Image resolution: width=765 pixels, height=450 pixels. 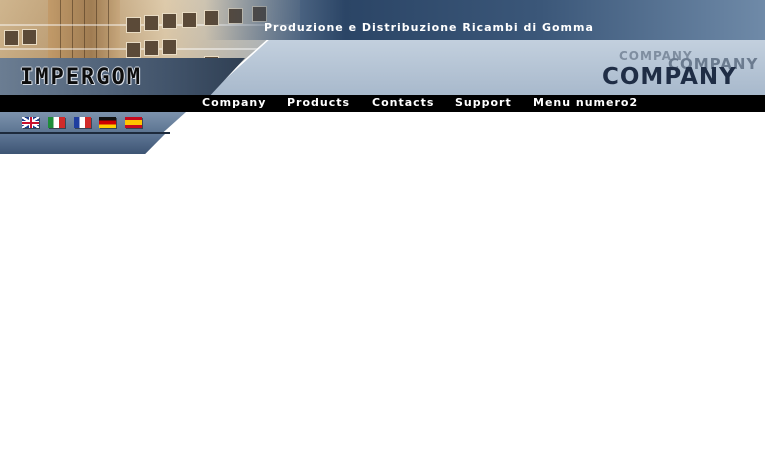 What do you see at coordinates (85, 133) in the screenshot?
I see `submenu-divider` at bounding box center [85, 133].